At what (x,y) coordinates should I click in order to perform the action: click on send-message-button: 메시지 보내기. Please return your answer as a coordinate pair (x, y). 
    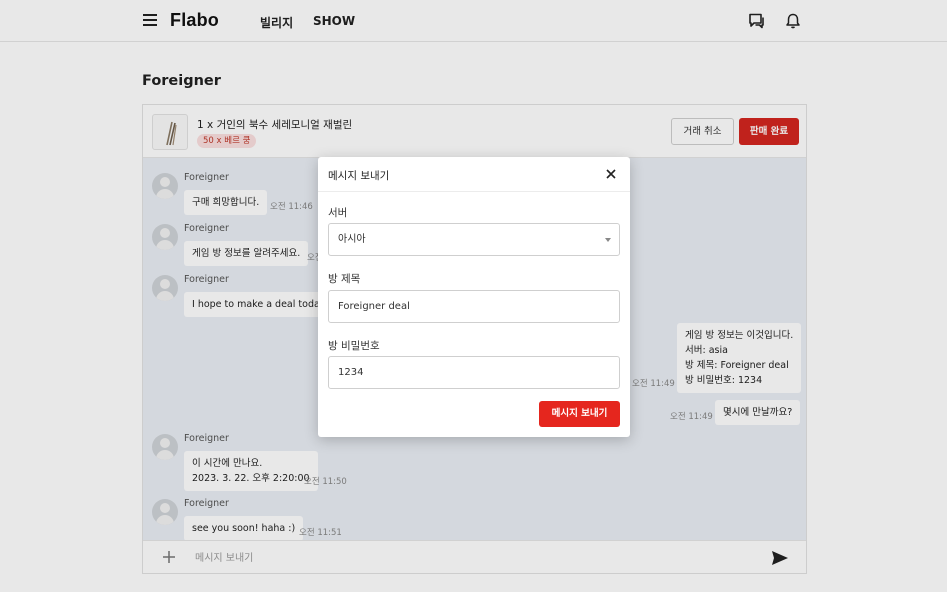
    Looking at the image, I should click on (579, 414).